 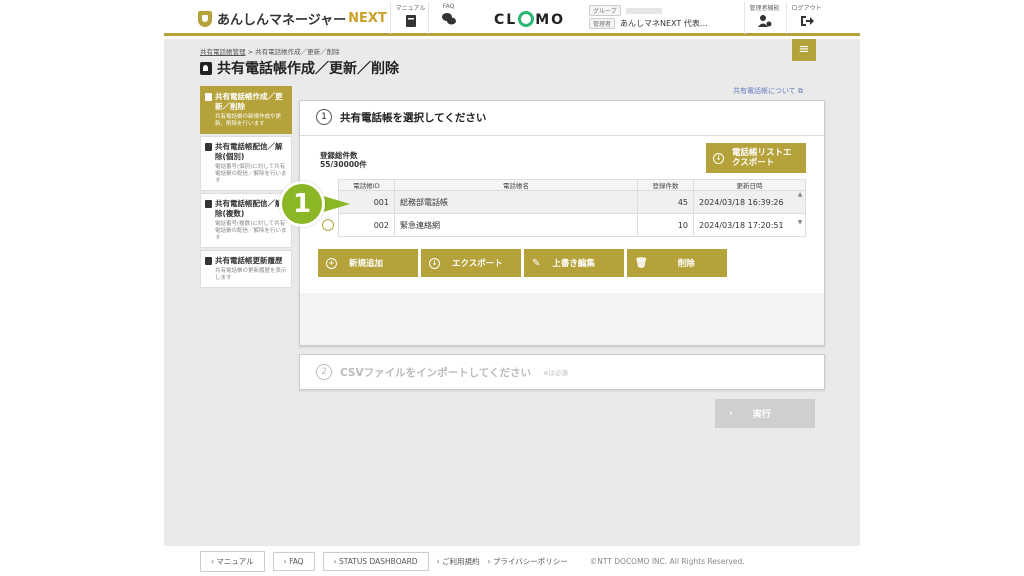 I want to click on callout-badge: 1, so click(x=302, y=204).